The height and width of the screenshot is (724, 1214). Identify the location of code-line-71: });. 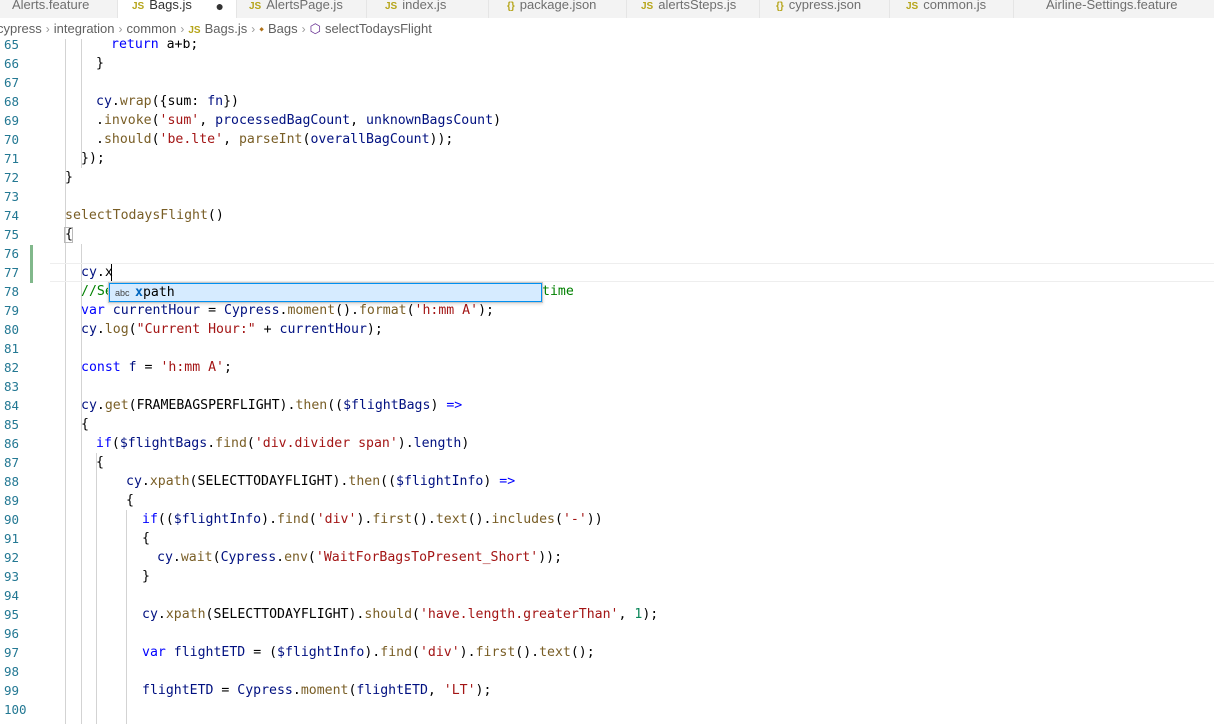
(93, 158).